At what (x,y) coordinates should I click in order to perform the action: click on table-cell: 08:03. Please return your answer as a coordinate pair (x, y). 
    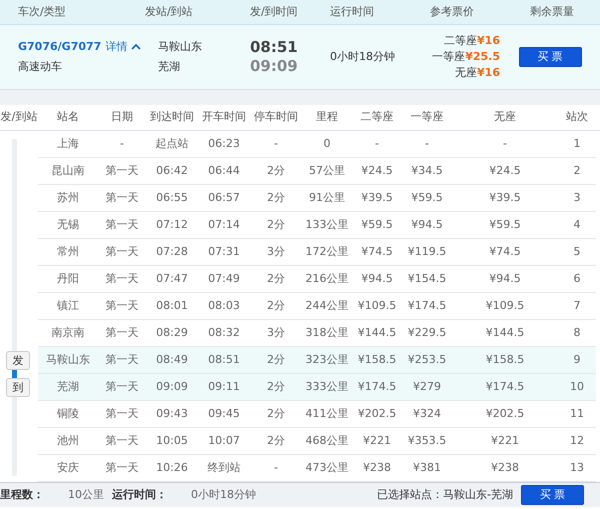
    Looking at the image, I should click on (224, 305).